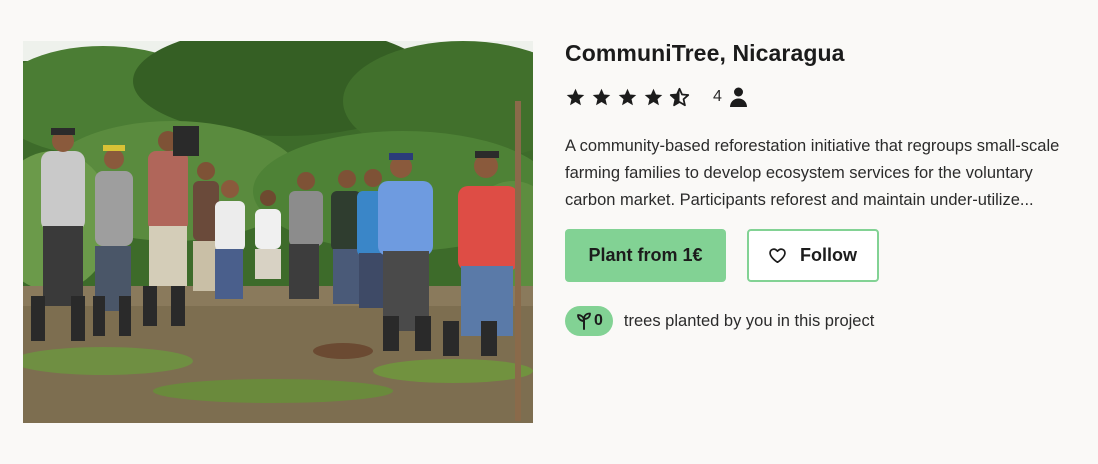 This screenshot has width=1098, height=464. I want to click on follow-button: Follow, so click(813, 255).